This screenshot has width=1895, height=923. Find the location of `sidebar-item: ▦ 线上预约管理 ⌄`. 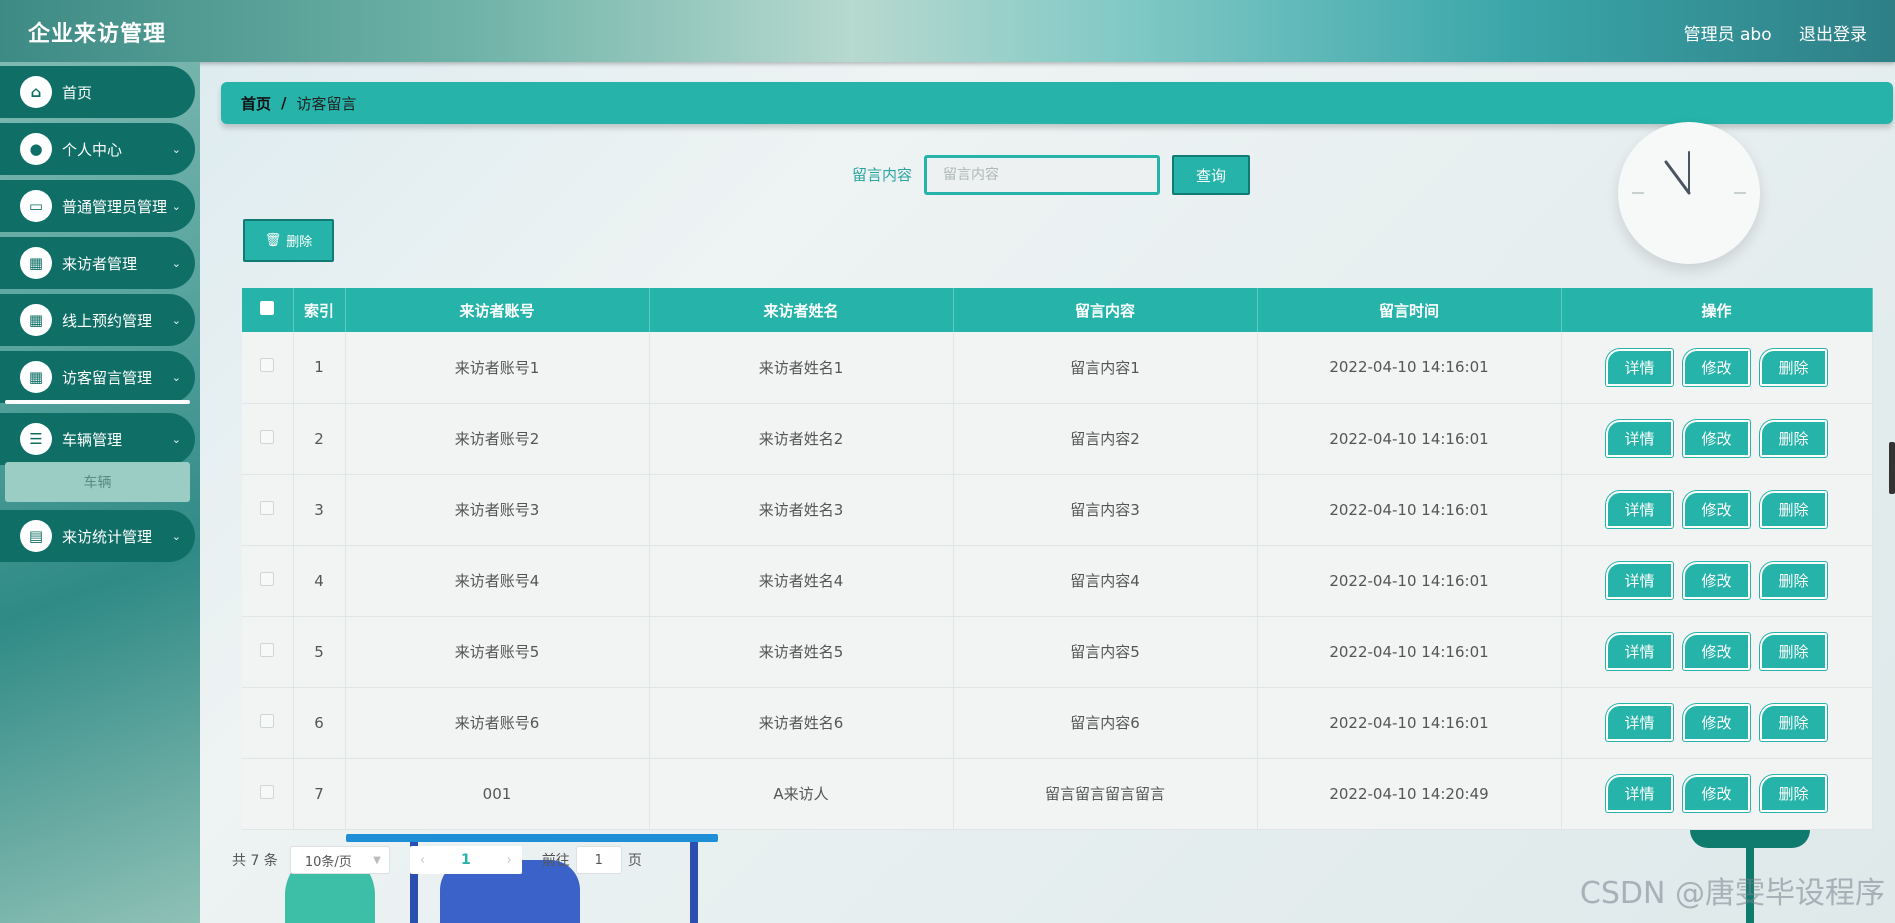

sidebar-item: ▦ 线上预约管理 ⌄ is located at coordinates (97, 320).